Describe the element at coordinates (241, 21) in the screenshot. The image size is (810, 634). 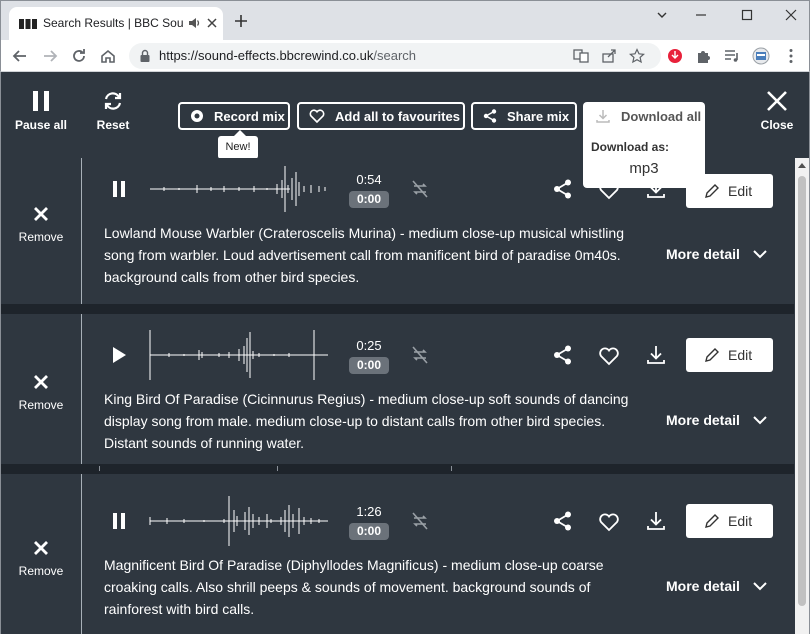
I see `new-tab-icon` at that location.